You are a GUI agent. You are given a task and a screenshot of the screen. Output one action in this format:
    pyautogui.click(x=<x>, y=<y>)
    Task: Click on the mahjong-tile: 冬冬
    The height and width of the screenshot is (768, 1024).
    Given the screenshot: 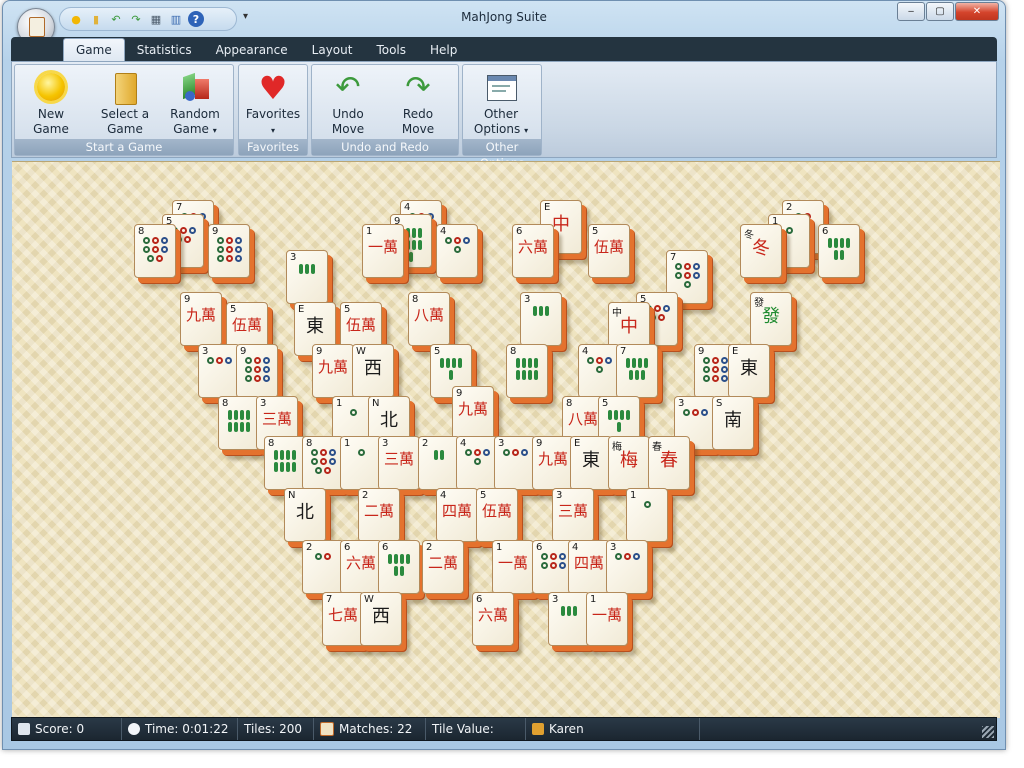 What is the action you would take?
    pyautogui.click(x=761, y=251)
    